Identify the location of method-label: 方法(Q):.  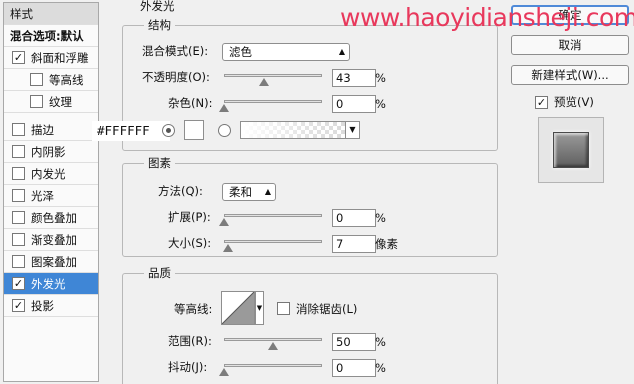
(180, 191).